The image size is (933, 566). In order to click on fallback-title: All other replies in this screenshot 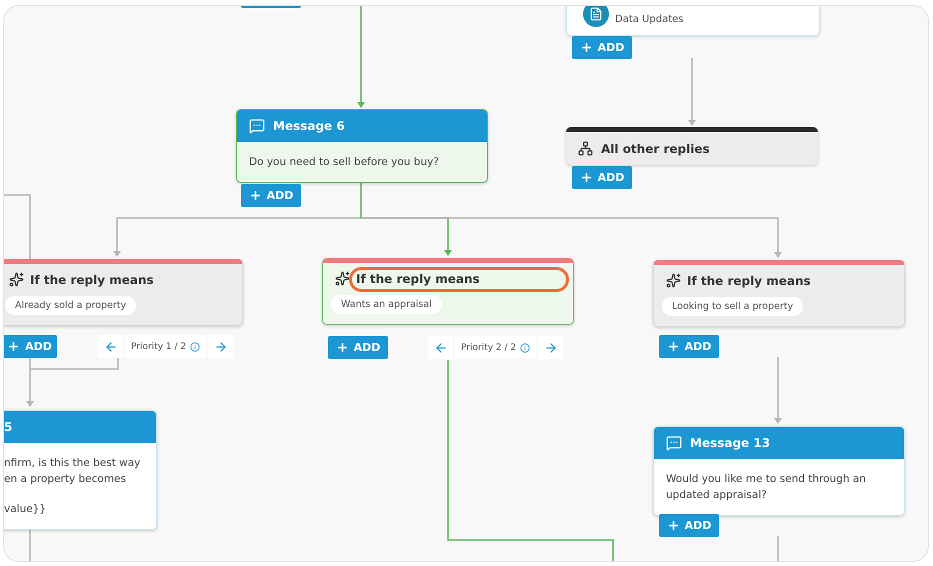, I will do `click(655, 149)`.